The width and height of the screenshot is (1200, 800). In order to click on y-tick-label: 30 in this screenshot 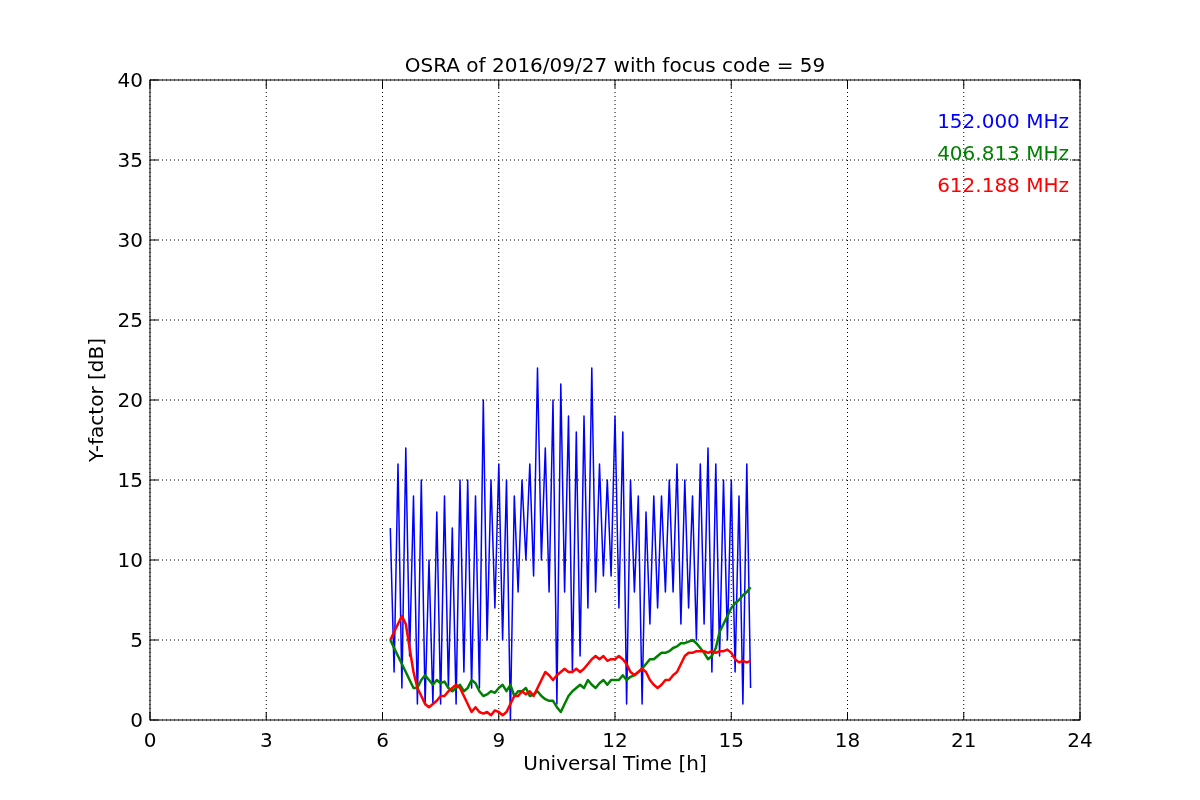, I will do `click(130, 240)`.